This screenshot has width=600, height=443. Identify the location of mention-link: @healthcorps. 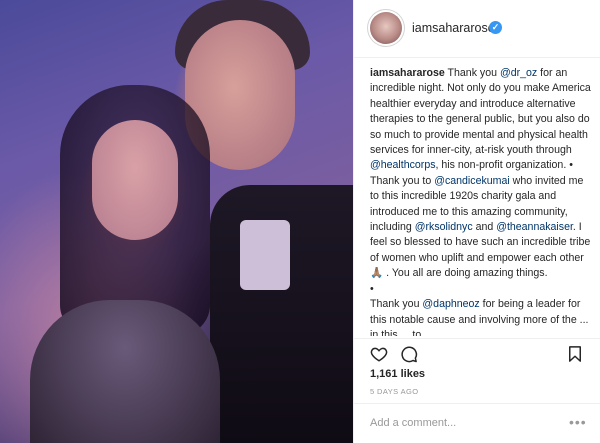
(403, 165).